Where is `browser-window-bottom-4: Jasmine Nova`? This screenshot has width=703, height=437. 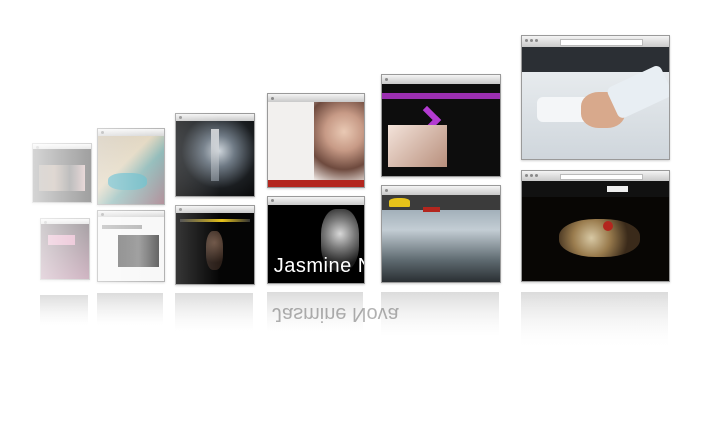 browser-window-bottom-4: Jasmine Nova is located at coordinates (316, 240).